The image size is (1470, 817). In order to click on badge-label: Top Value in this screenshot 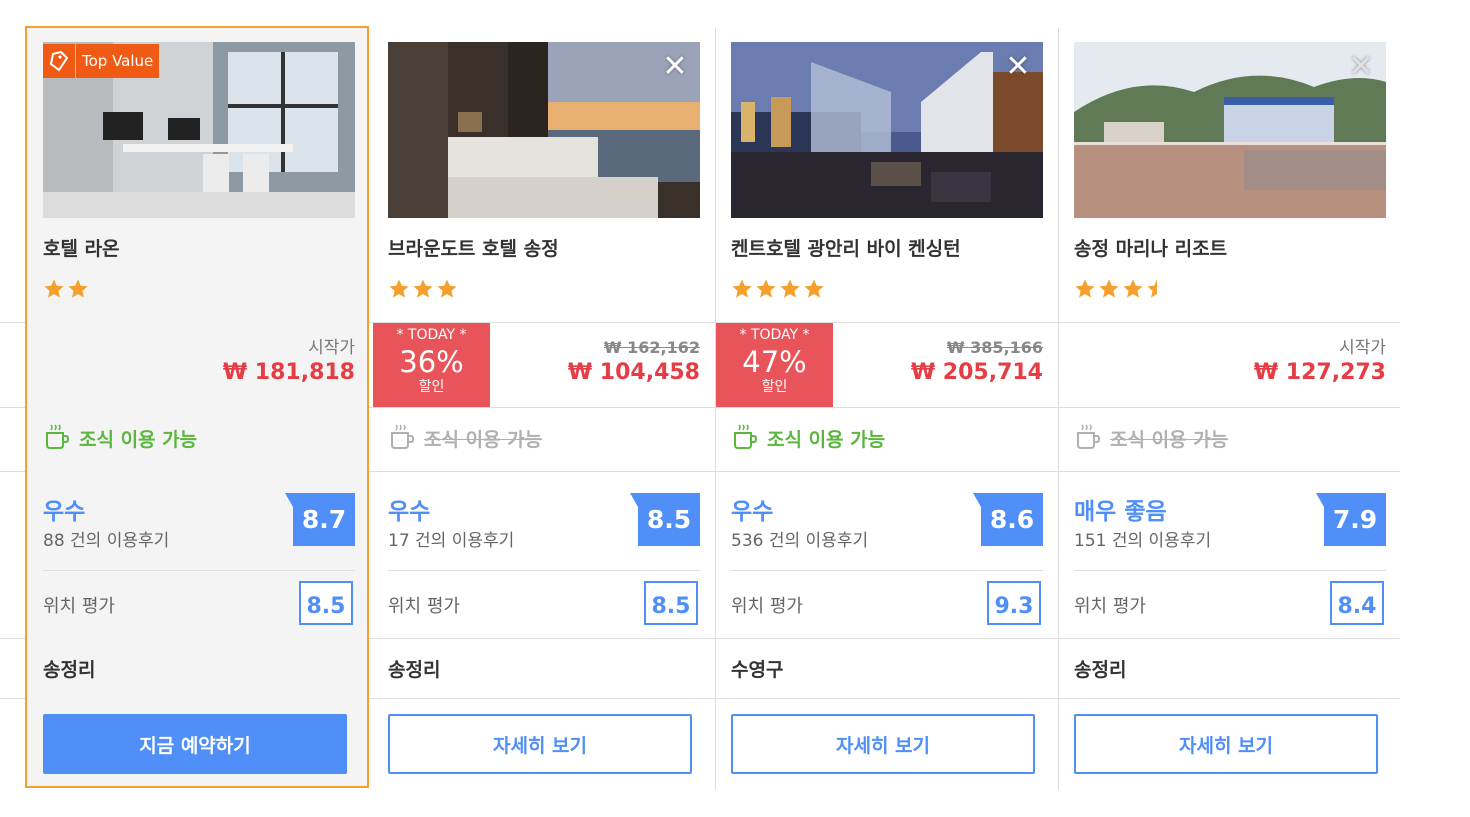, I will do `click(118, 61)`.